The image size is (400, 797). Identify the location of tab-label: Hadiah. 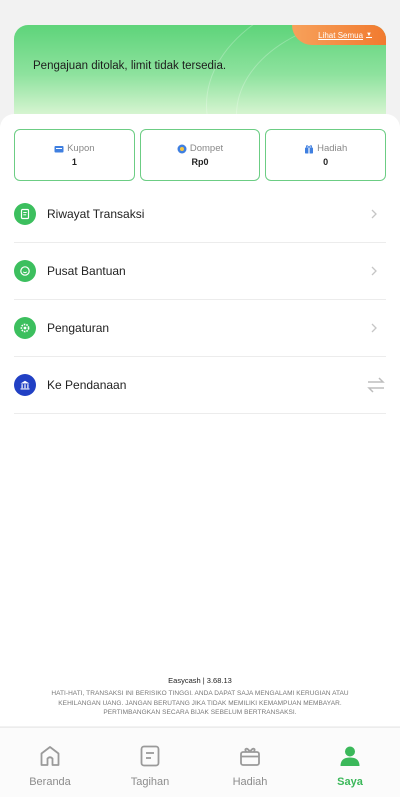
(250, 782).